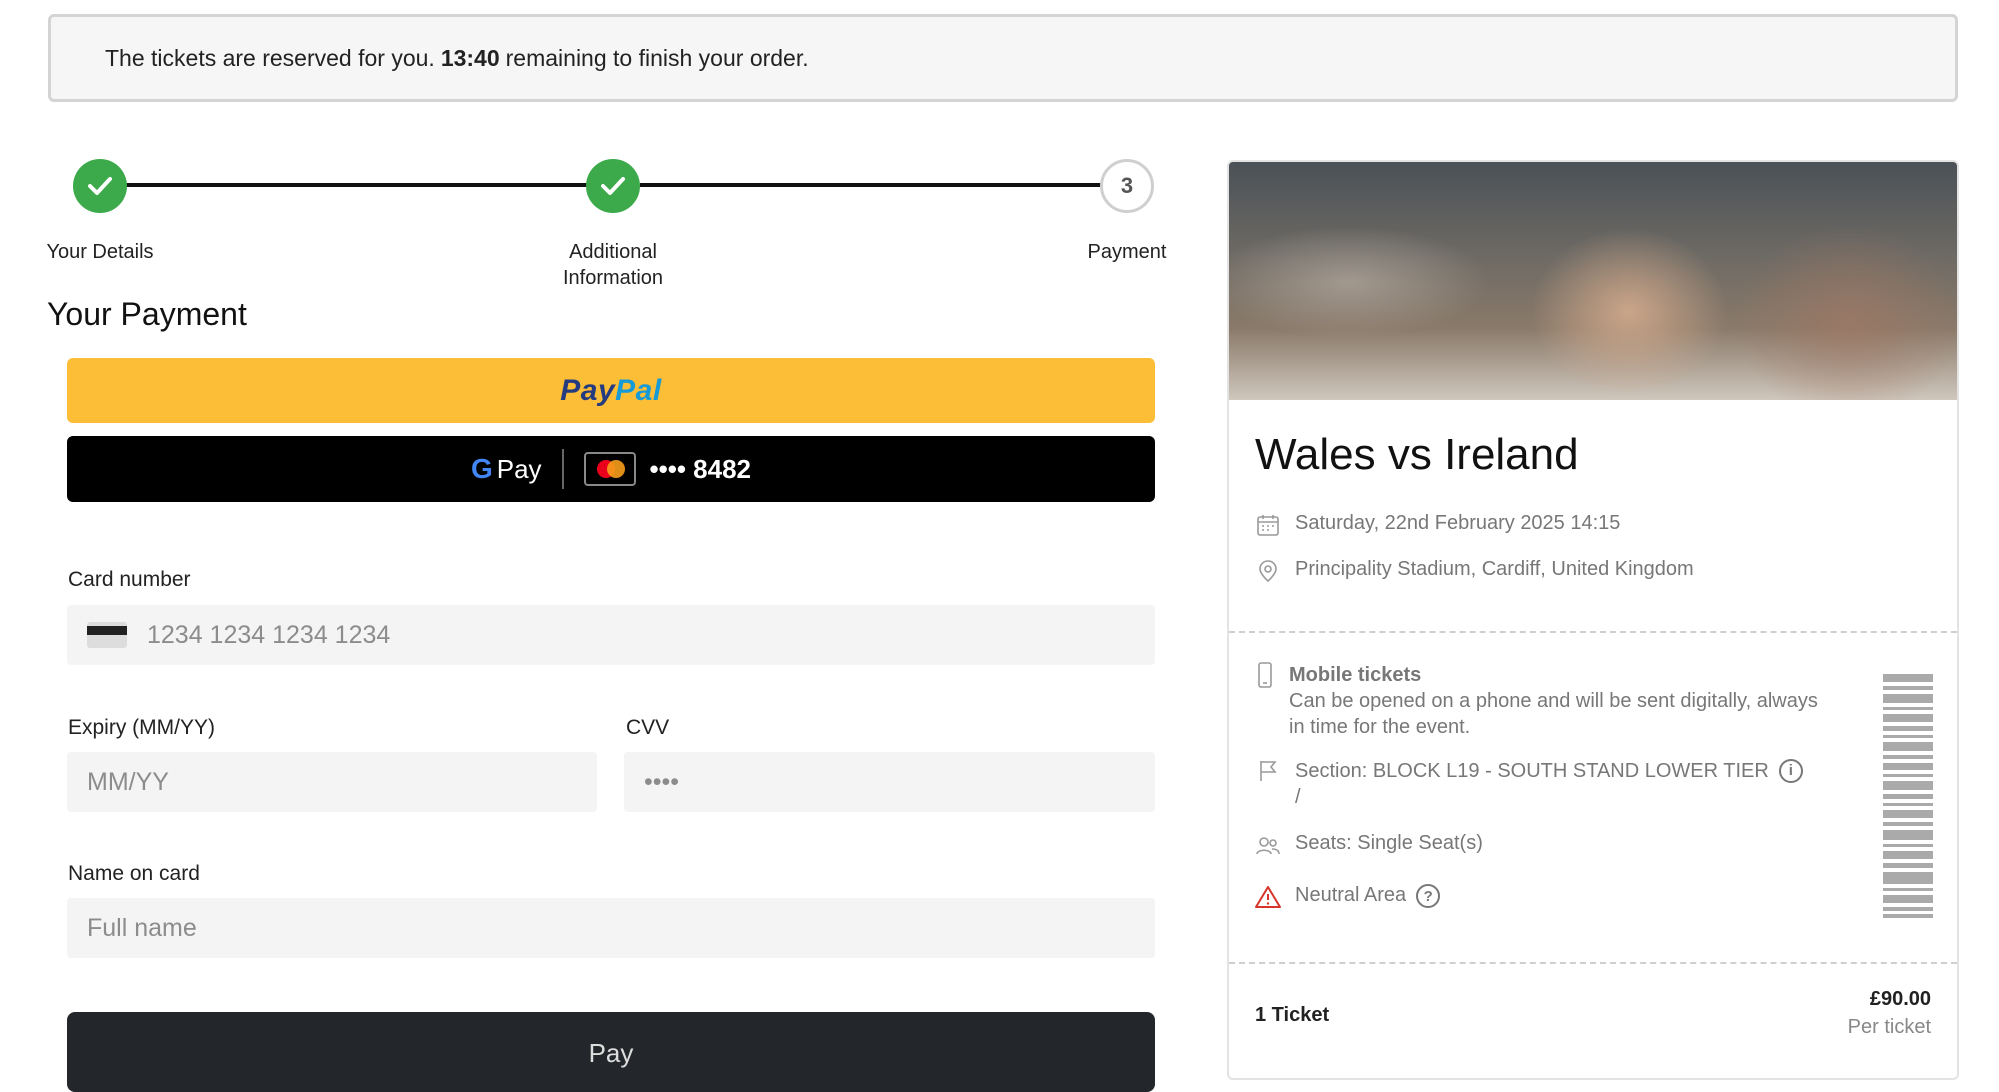  I want to click on pay-button: Pay, so click(611, 1052).